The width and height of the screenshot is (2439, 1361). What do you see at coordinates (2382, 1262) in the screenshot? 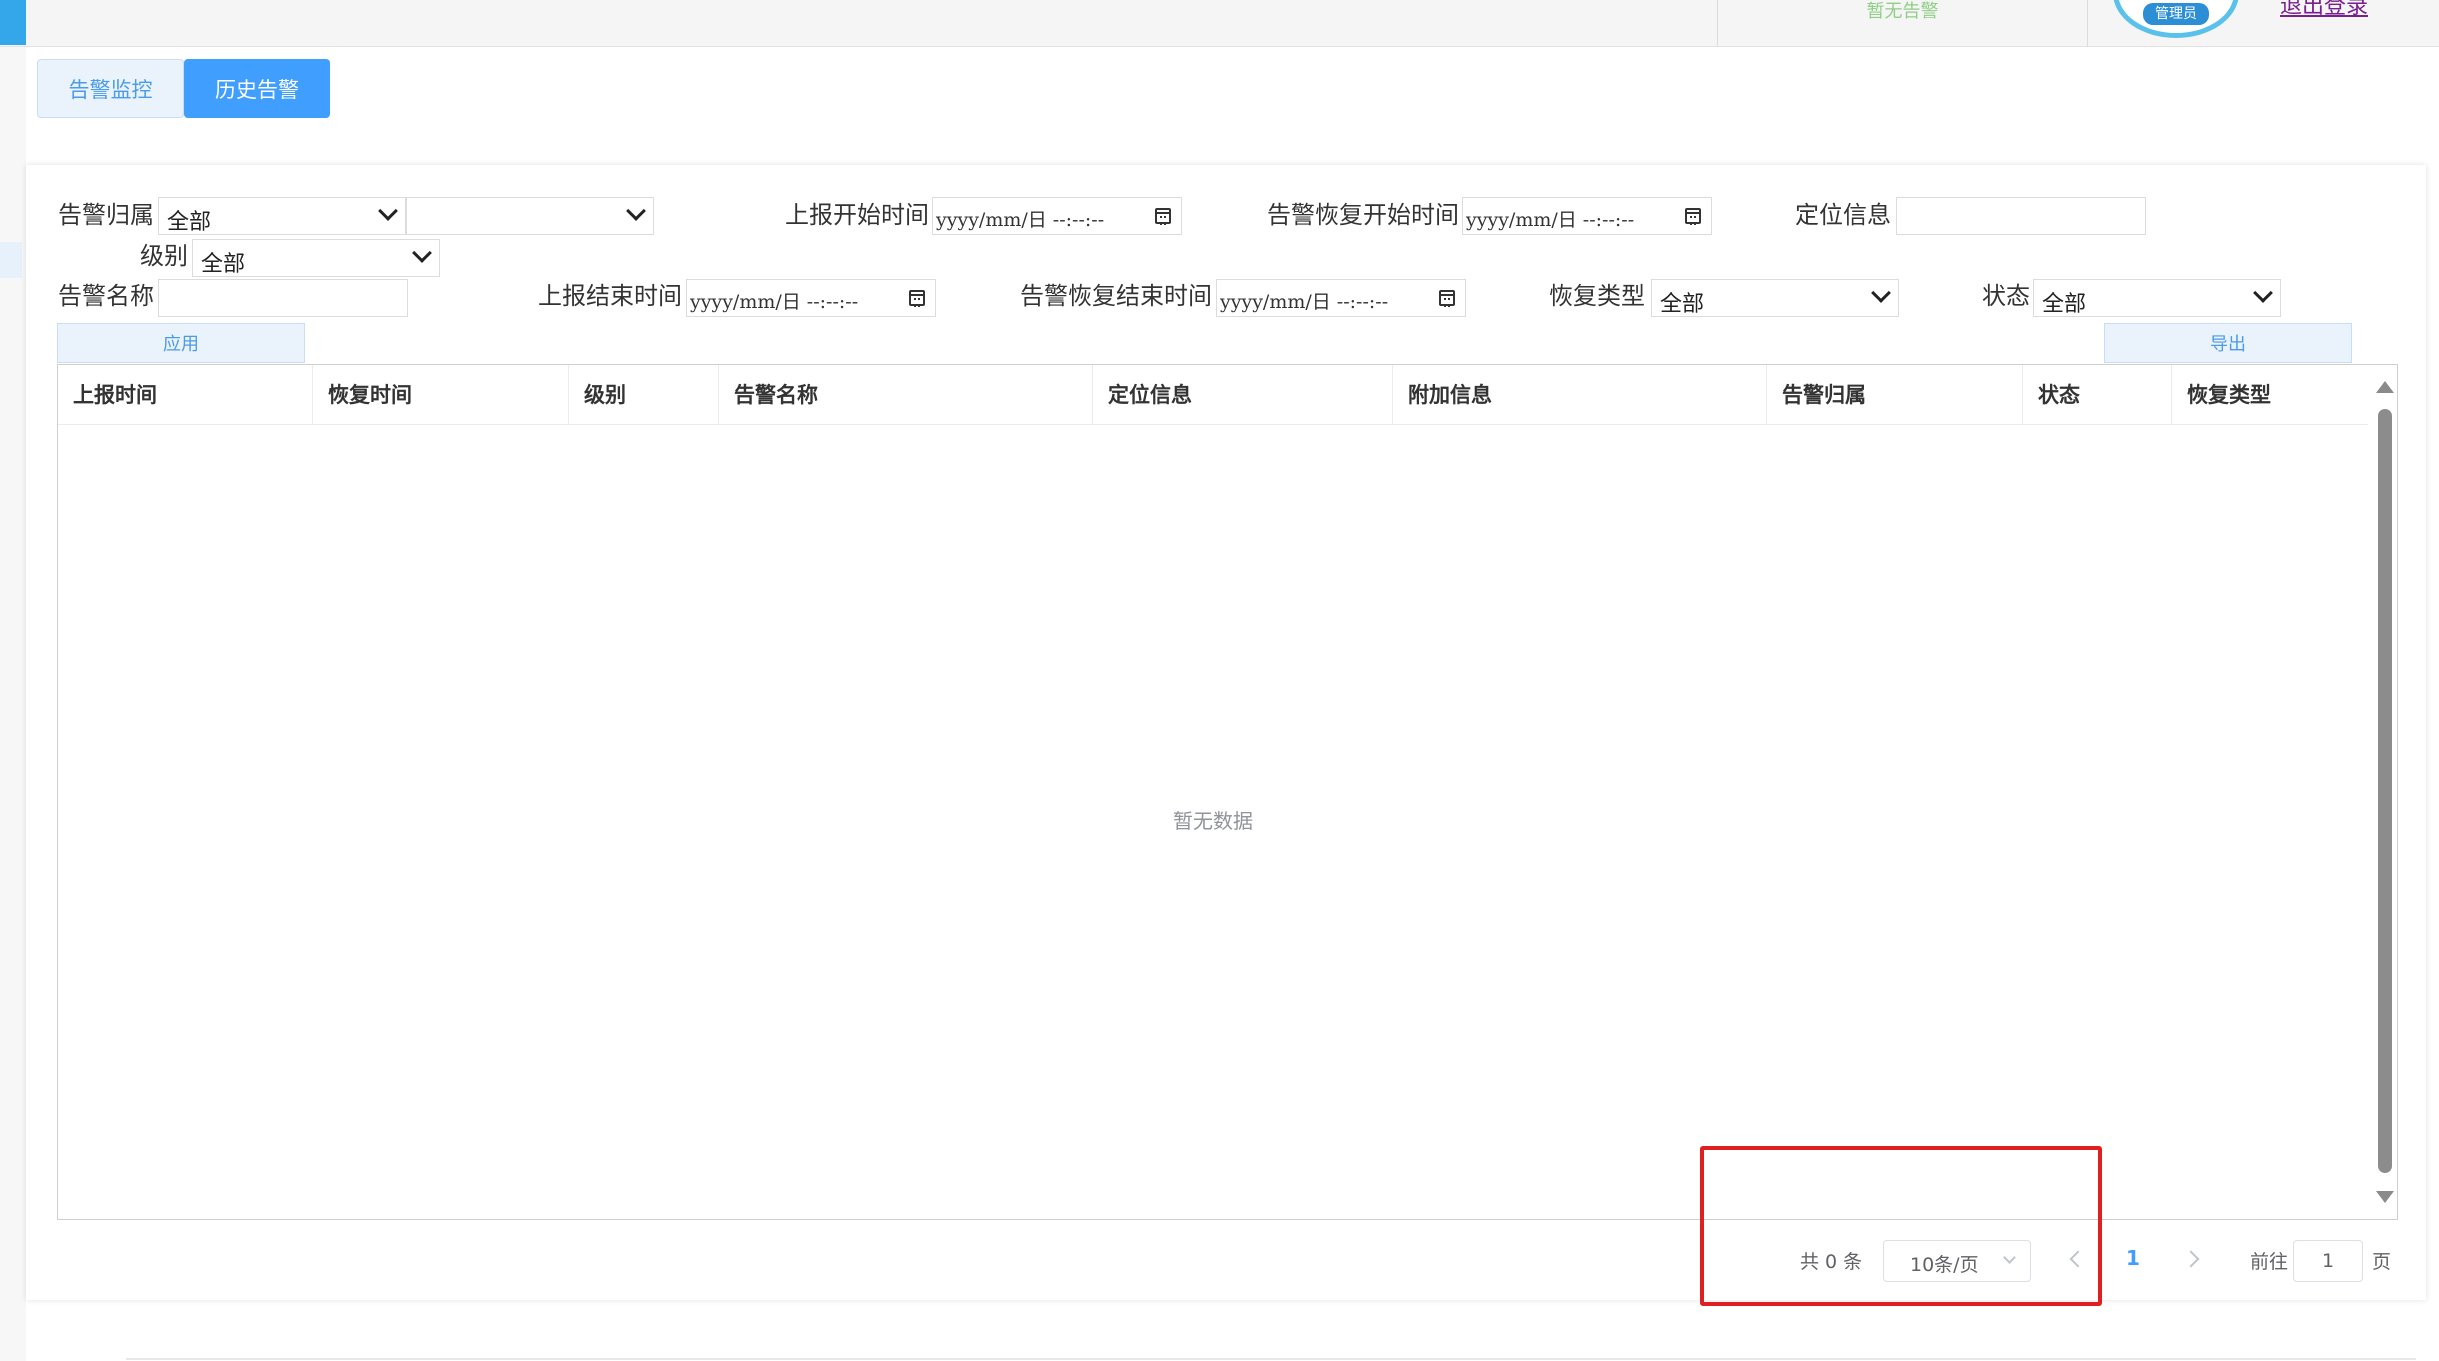
I see `page-suffix-label: 页` at bounding box center [2382, 1262].